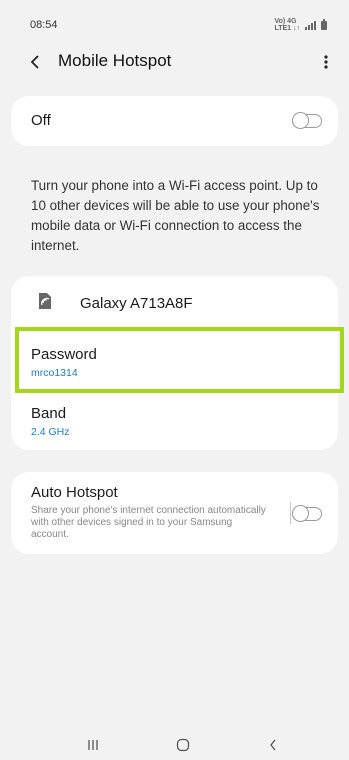  What do you see at coordinates (324, 24) in the screenshot?
I see `battery-icon` at bounding box center [324, 24].